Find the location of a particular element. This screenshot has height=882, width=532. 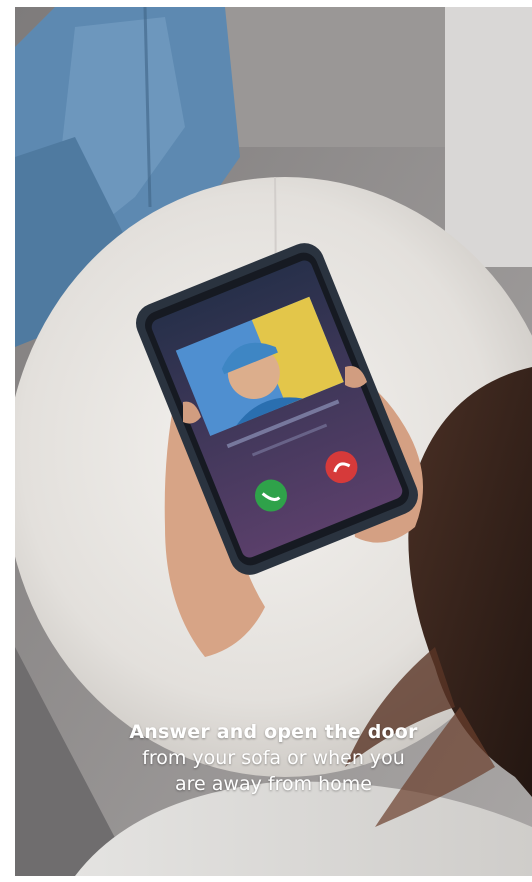

caption-headline: Answer and open the door is located at coordinates (273, 732).